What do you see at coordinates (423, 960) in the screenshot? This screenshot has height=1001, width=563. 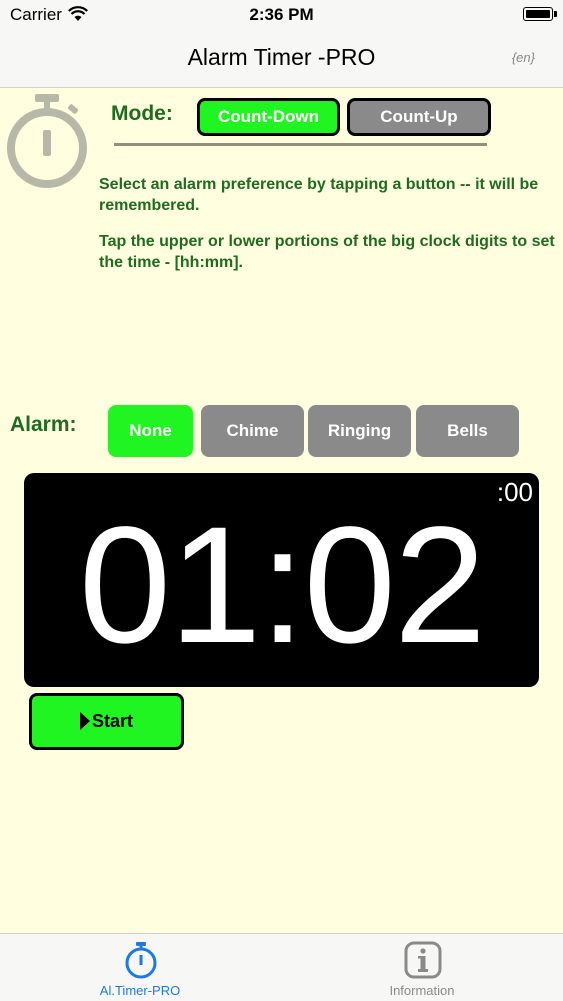 I see `info-icon` at bounding box center [423, 960].